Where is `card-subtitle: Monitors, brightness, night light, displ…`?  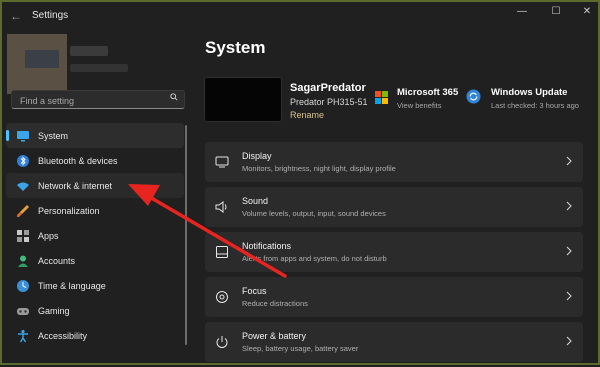 card-subtitle: Monitors, brightness, night light, displ… is located at coordinates (319, 168).